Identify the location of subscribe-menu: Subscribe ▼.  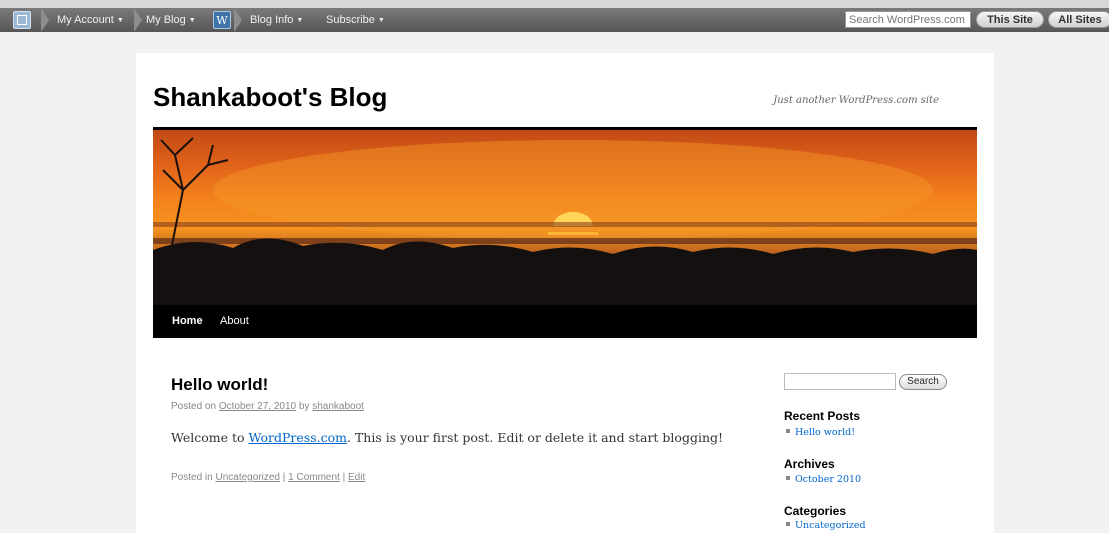
(355, 20).